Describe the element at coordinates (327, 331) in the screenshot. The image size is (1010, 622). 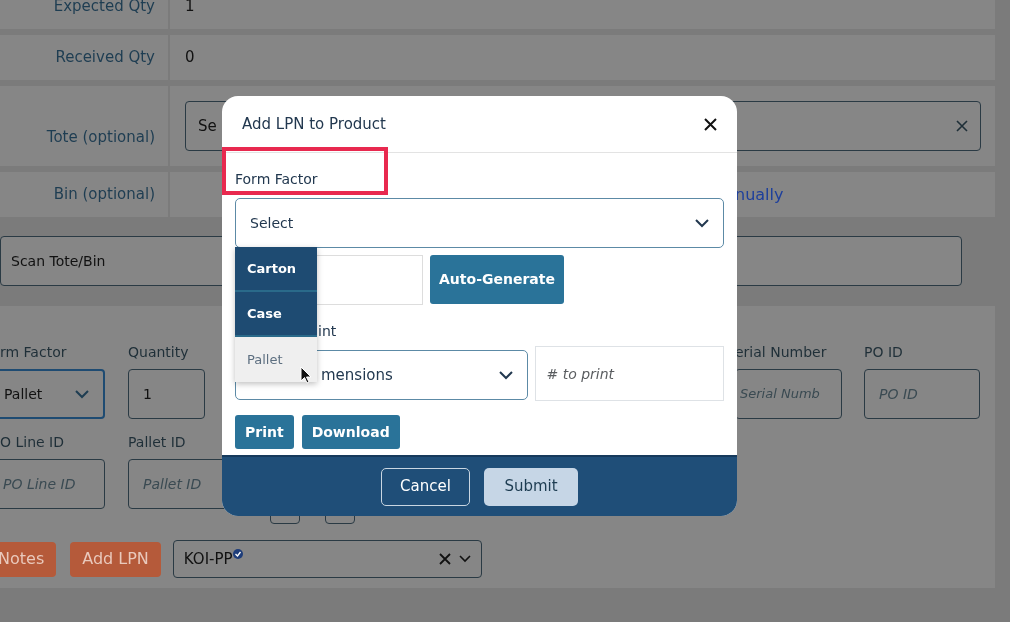
I see `field-label: int` at that location.